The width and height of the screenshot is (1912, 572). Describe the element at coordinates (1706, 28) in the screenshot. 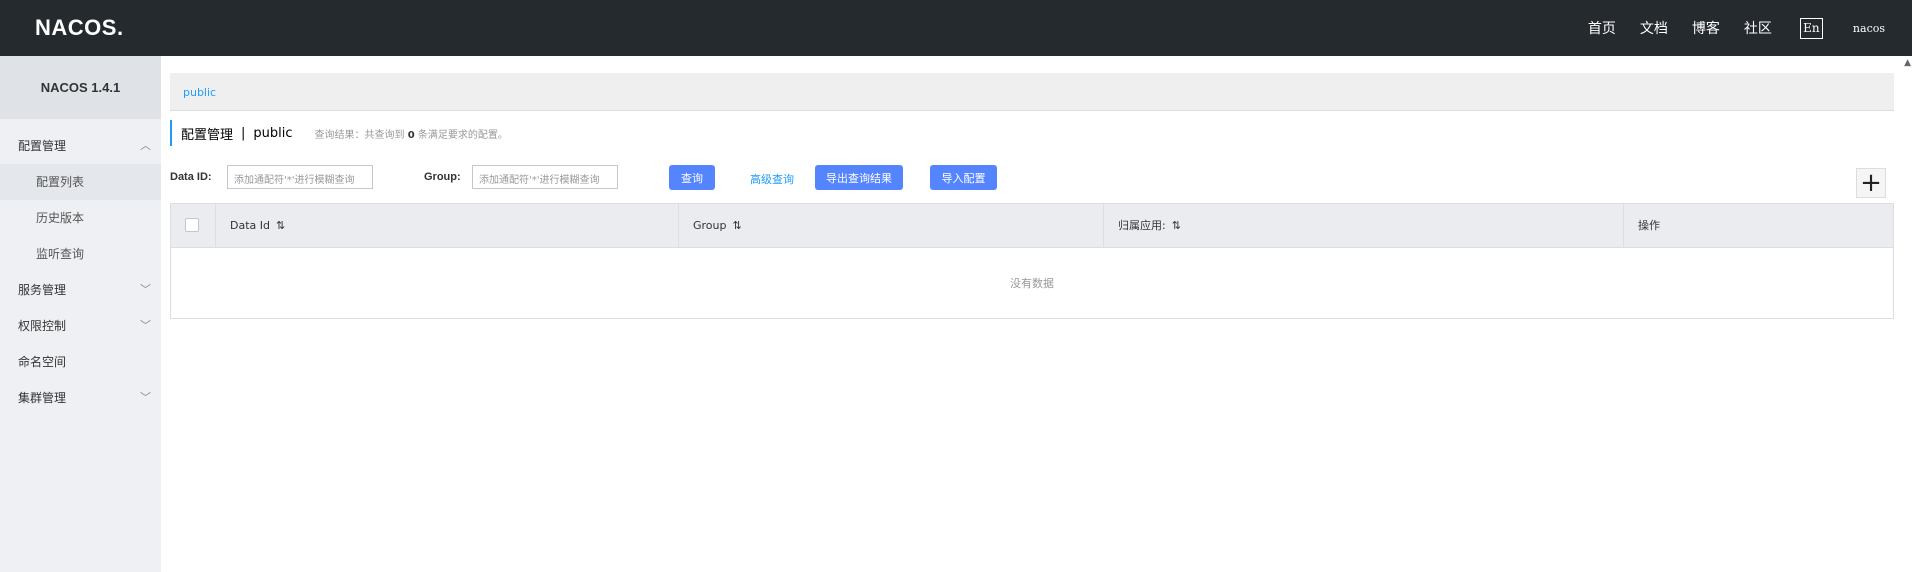

I see `nav-blog-link: 博客` at that location.